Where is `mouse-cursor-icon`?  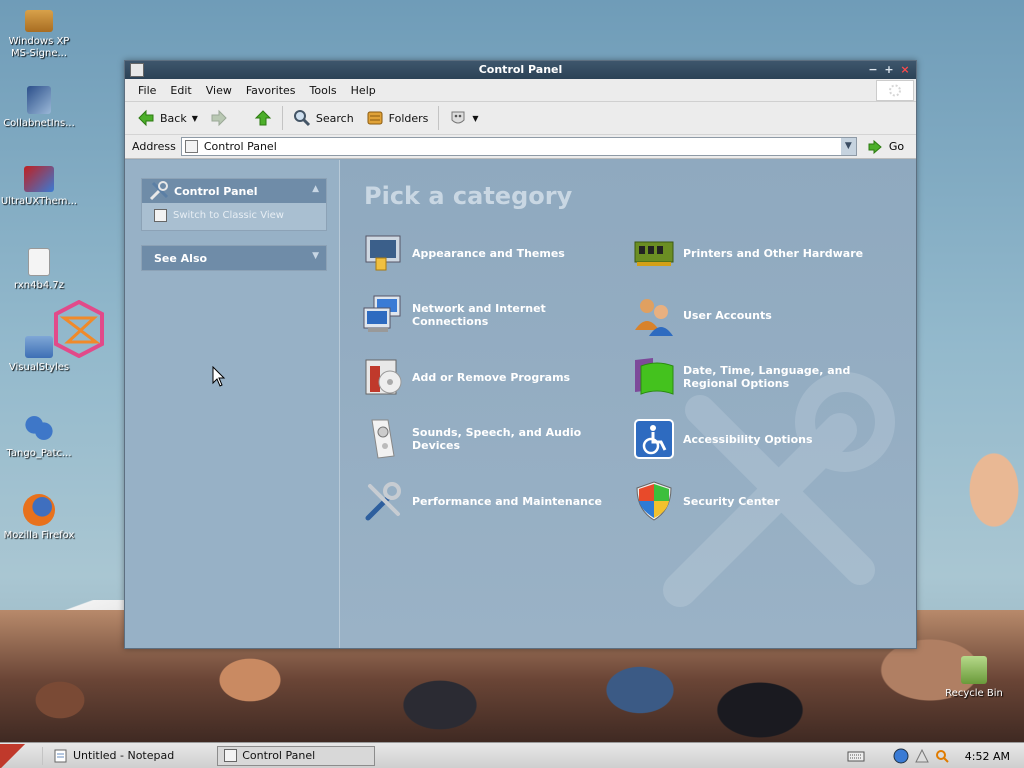
mouse-cursor-icon is located at coordinates (219, 376).